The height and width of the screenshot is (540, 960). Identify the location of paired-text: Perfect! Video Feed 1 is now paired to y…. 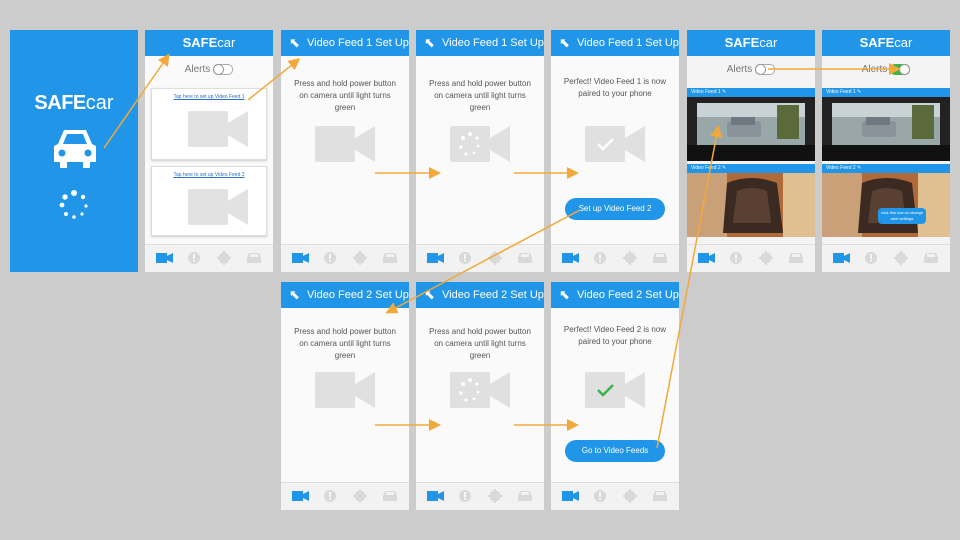
(615, 87).